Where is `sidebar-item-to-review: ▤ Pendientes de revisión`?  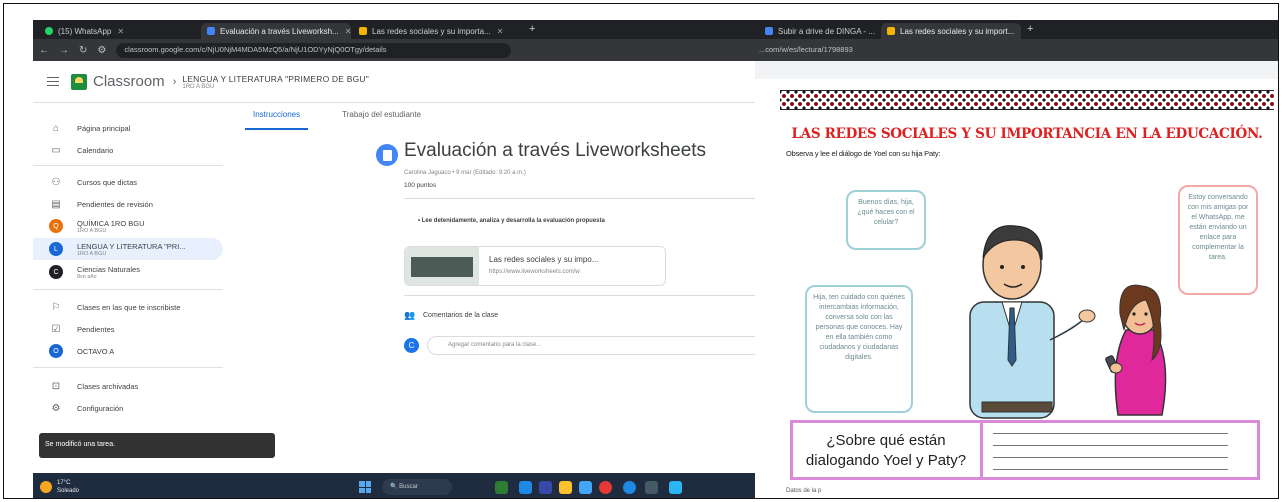
sidebar-item-to-review: ▤ Pendientes de revisión is located at coordinates (128, 204).